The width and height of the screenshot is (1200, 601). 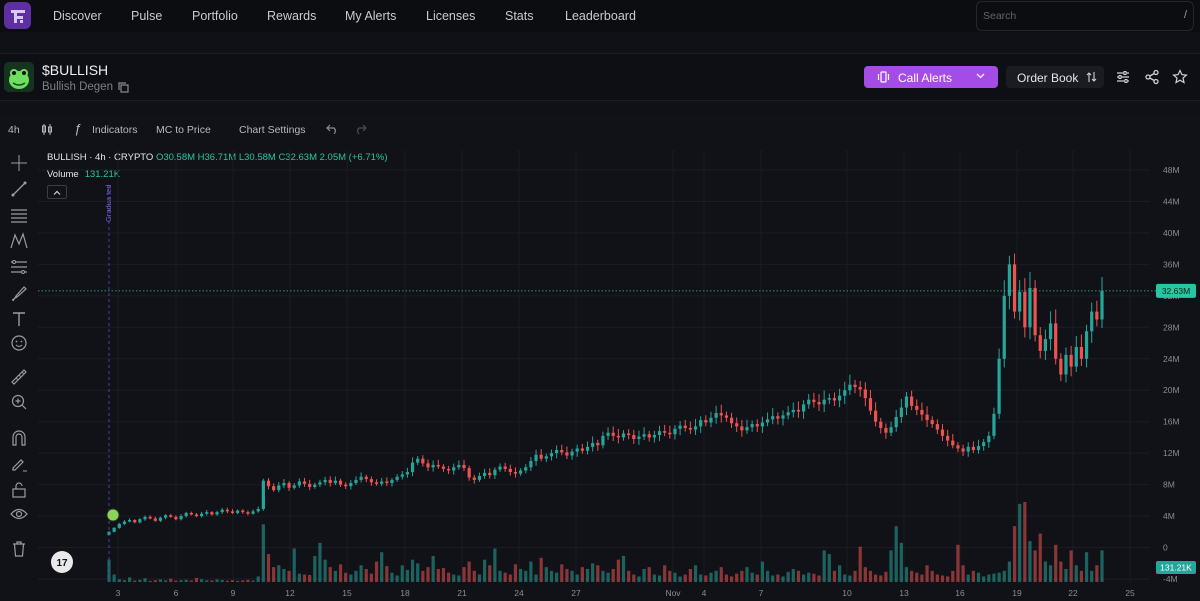 What do you see at coordinates (576, 593) in the screenshot?
I see `x-tick-label: 27` at bounding box center [576, 593].